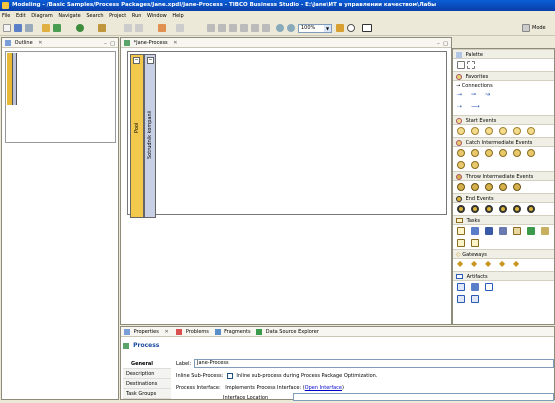 The image size is (555, 403). I want to click on task-send-icon, so click(531, 231).